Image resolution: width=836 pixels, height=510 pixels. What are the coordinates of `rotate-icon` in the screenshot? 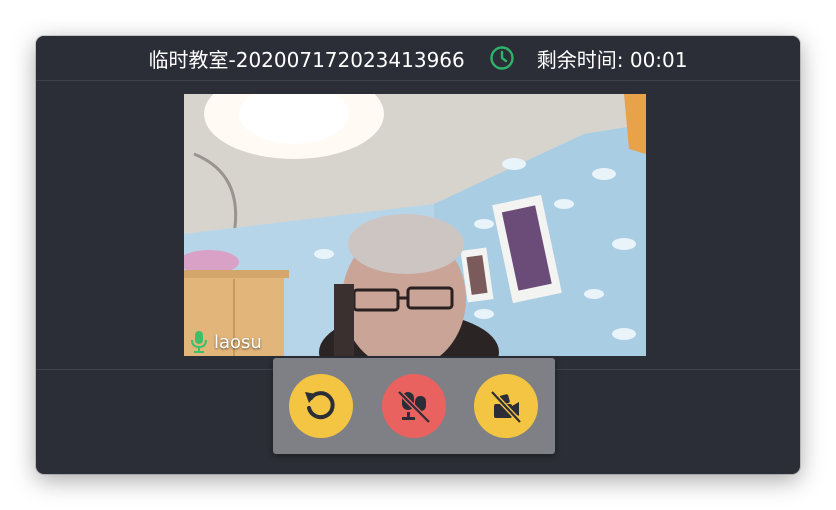 It's located at (320, 405).